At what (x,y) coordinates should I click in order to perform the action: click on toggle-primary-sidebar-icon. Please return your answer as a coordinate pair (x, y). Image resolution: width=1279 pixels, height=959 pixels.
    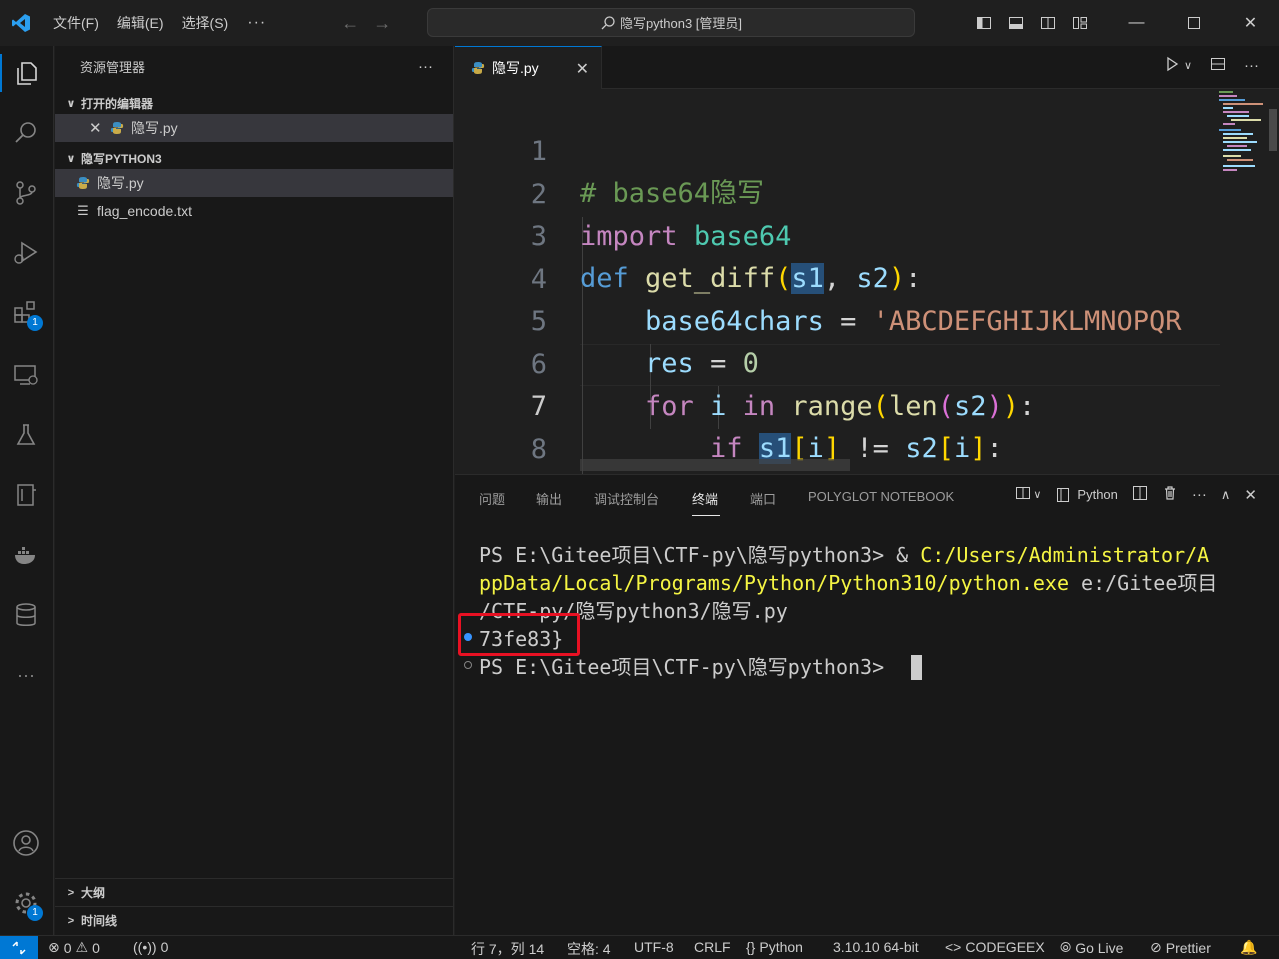
    Looking at the image, I should click on (984, 23).